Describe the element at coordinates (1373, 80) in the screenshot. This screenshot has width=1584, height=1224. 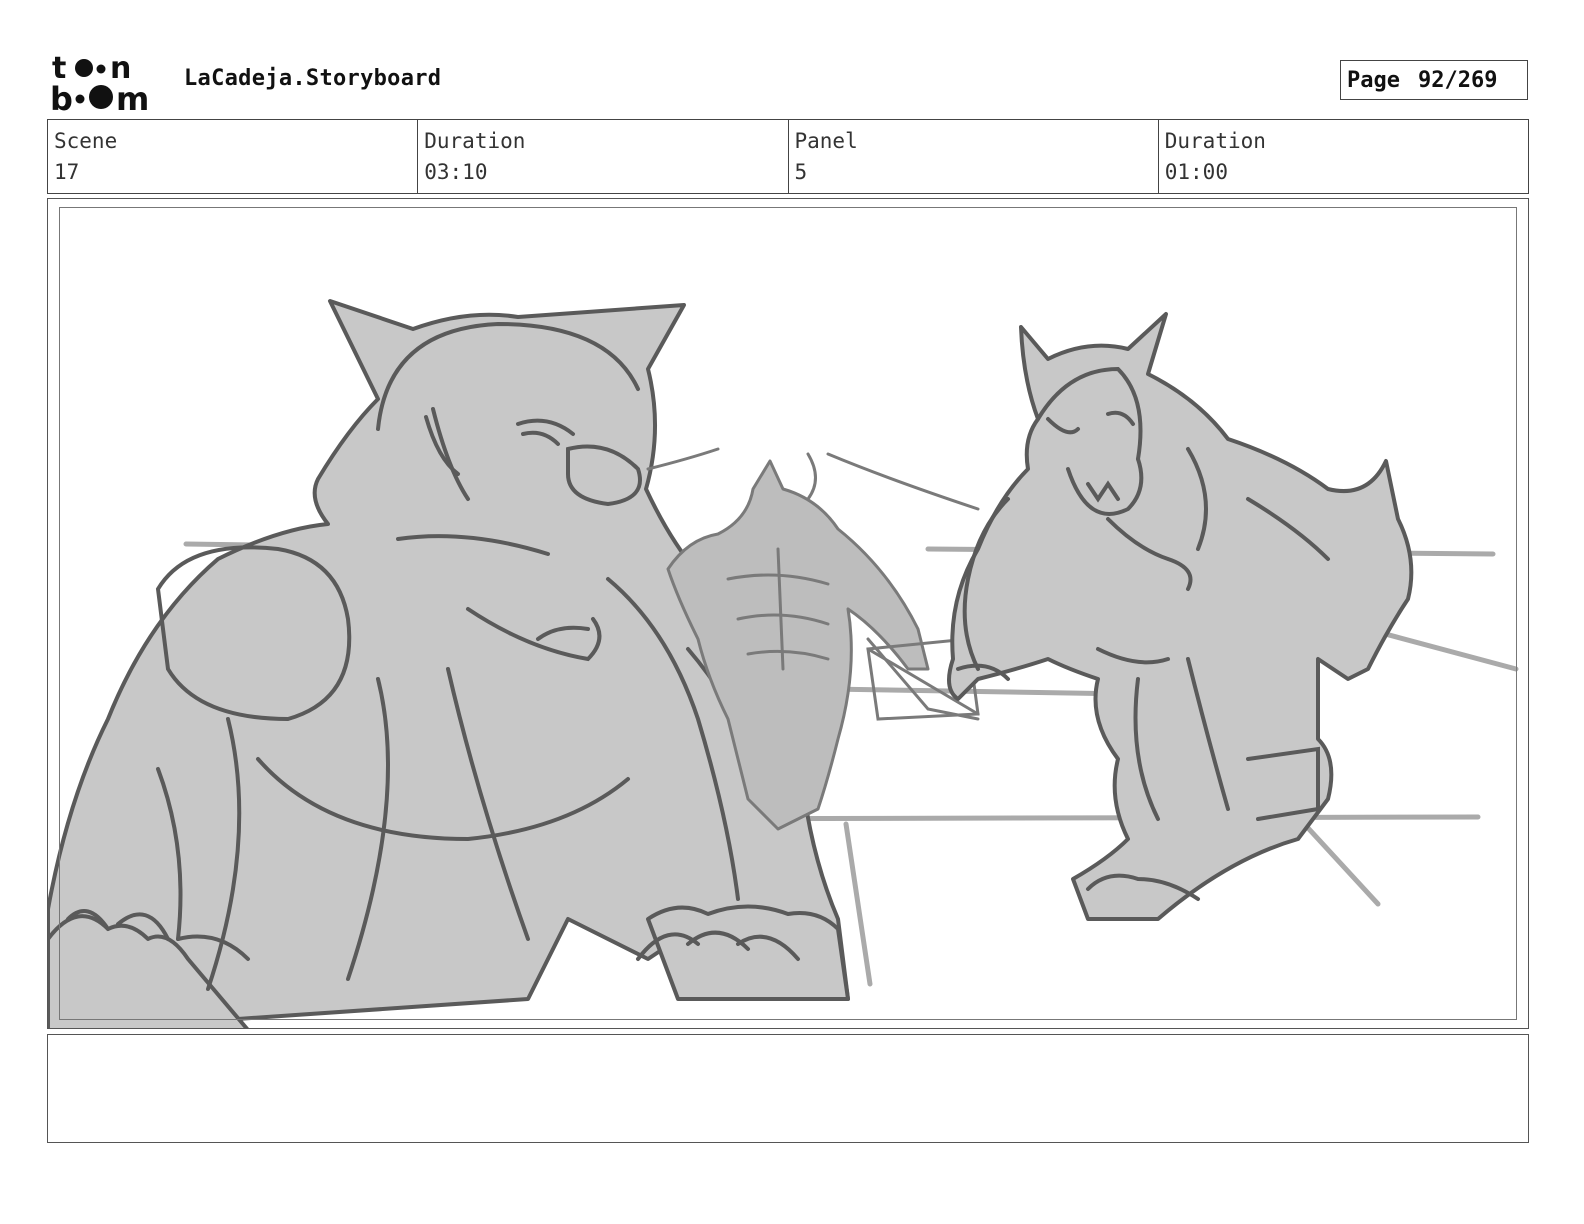
I see `page-label: Page` at that location.